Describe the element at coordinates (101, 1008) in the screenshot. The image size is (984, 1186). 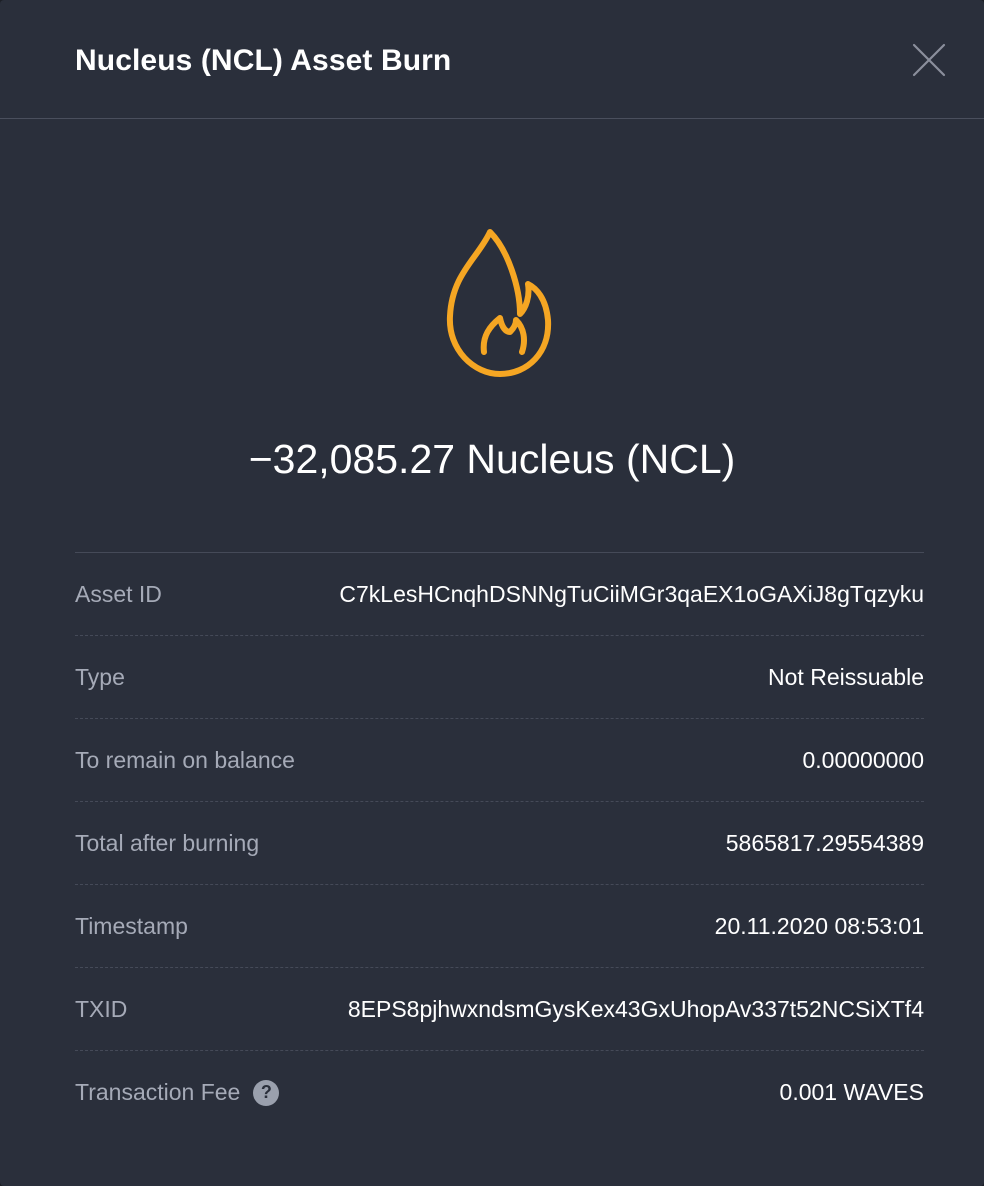
I see `row-label: TXID` at that location.